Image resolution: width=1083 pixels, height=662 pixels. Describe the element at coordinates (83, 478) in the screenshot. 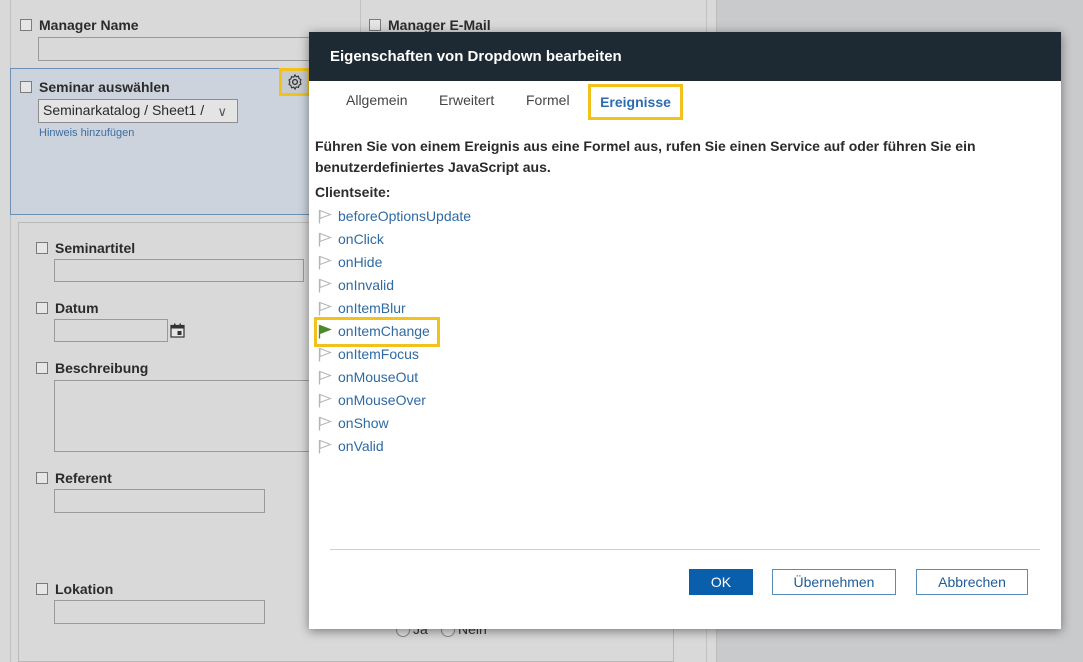

I see `speaker-label: Referent` at that location.